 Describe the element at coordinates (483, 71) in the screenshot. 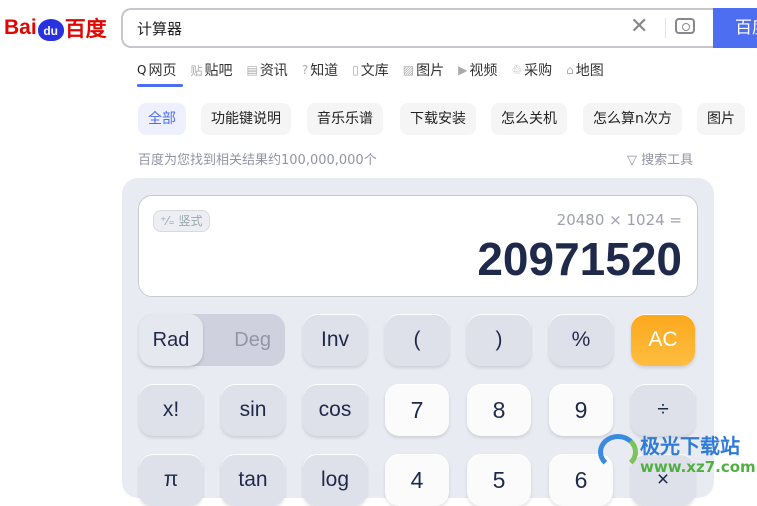

I see `tab-label: 视频` at that location.